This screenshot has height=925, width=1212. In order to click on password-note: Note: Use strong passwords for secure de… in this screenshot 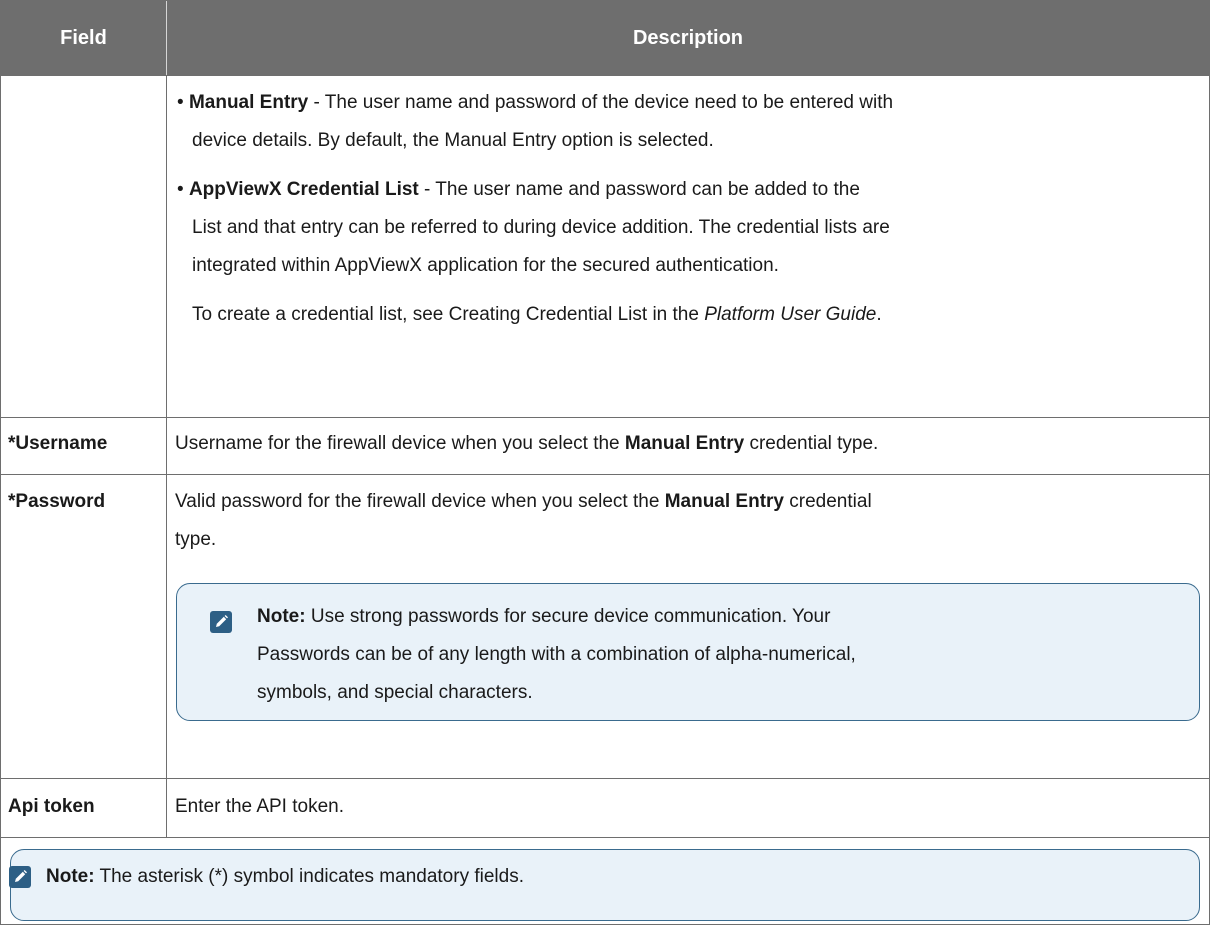, I will do `click(688, 652)`.